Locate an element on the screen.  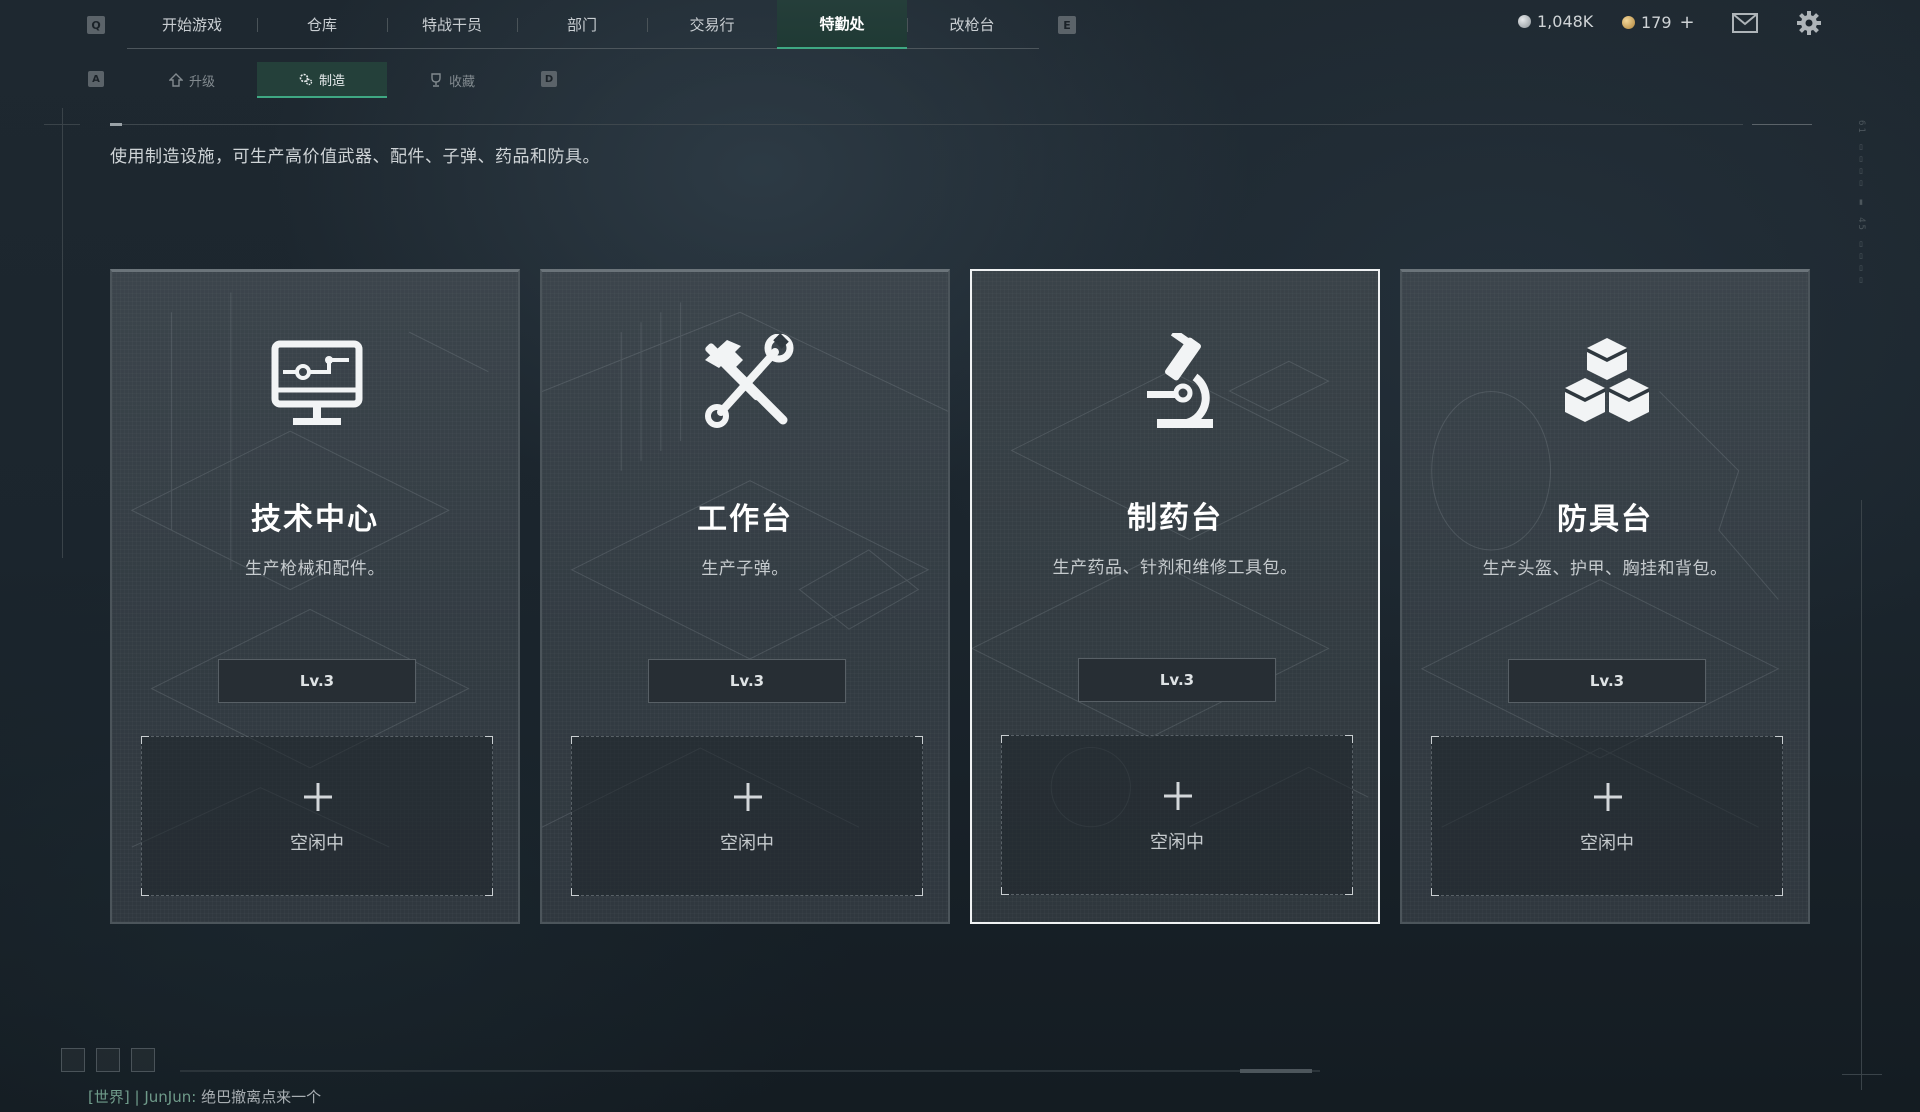
main-tabs: 开始游戏 仓库 特战干员 部门 交易行 特勤处 改枪台 is located at coordinates (583, 24).